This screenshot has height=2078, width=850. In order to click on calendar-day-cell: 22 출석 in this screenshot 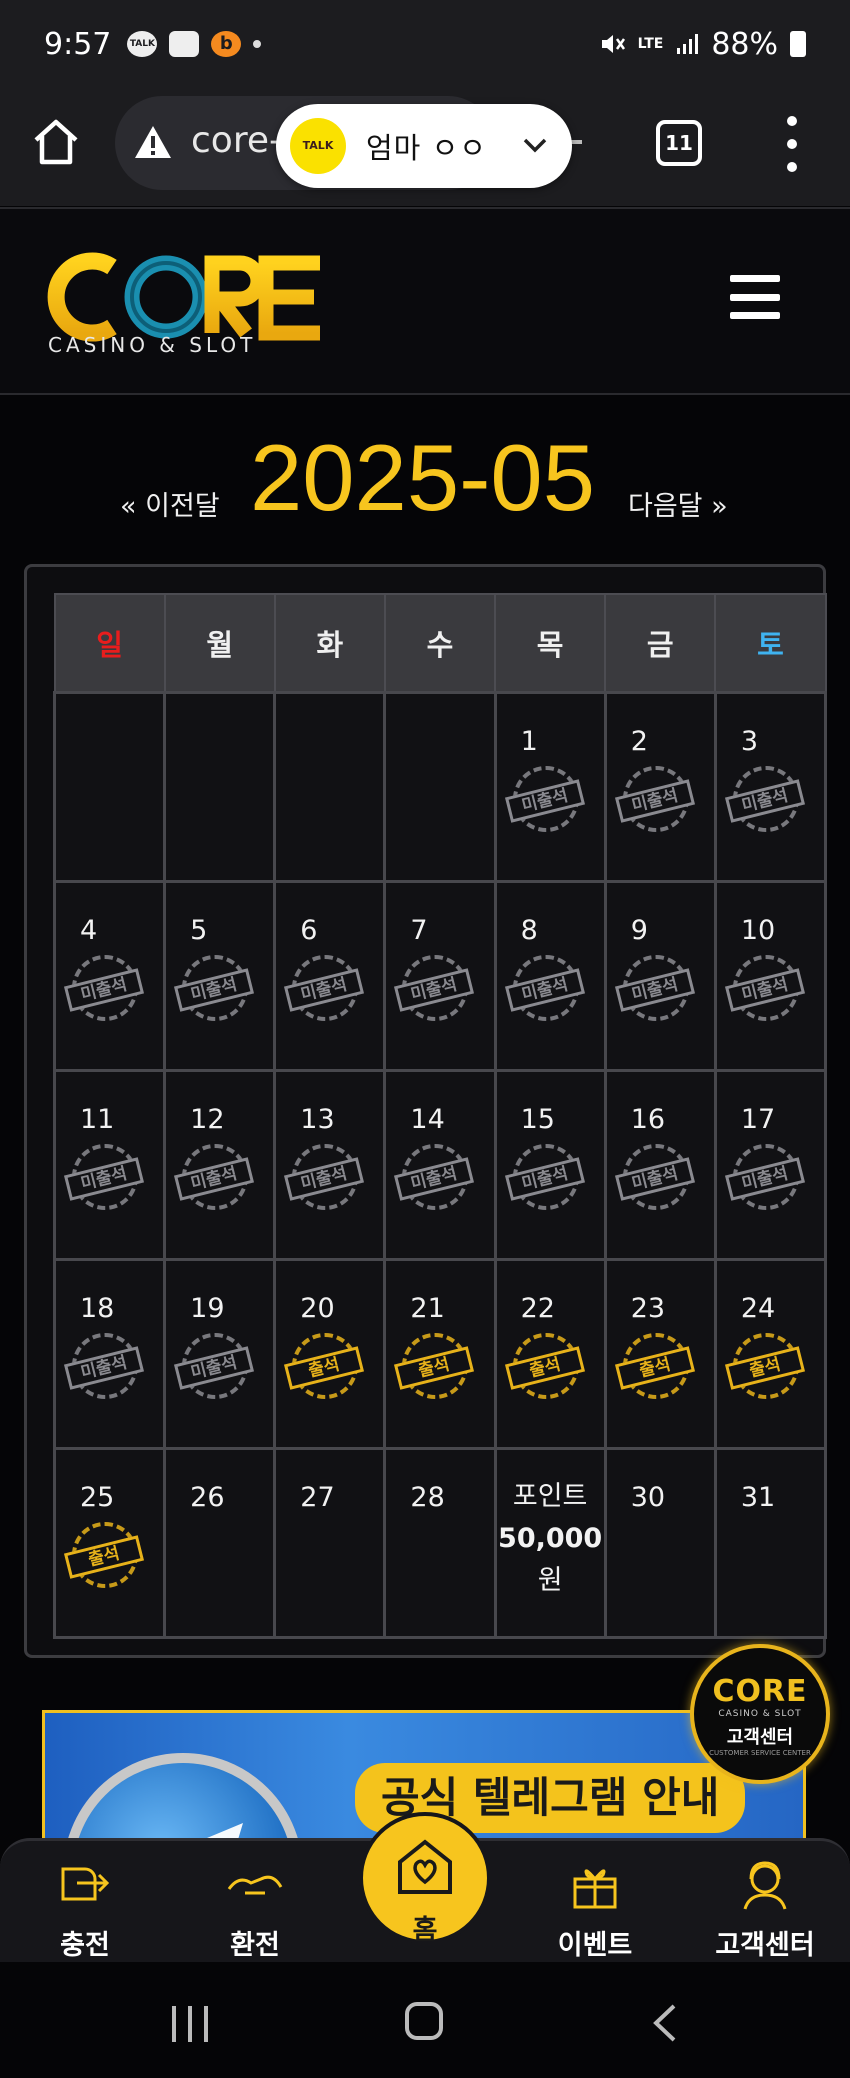, I will do `click(550, 1353)`.